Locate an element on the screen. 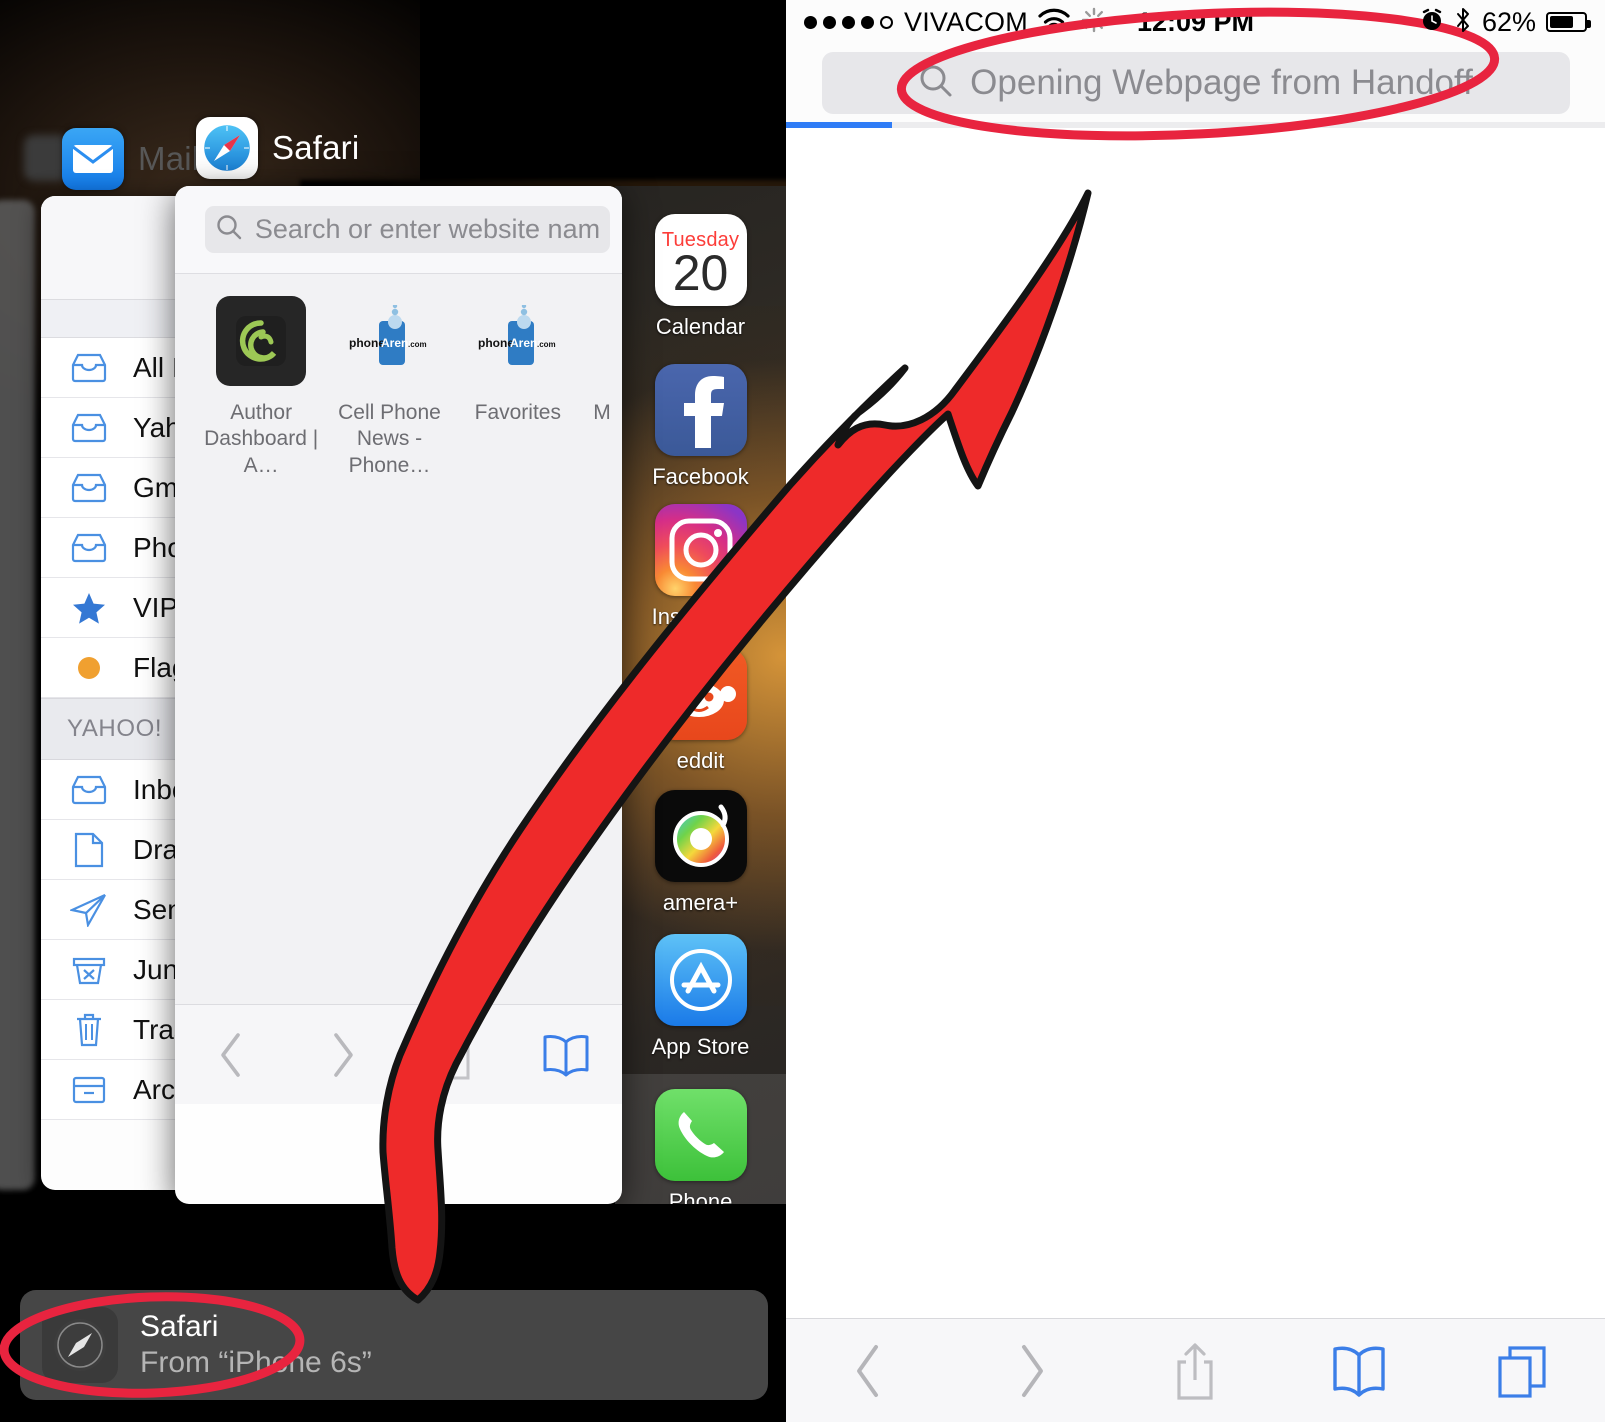 The width and height of the screenshot is (1605, 1422). home-app-reddit: eddit is located at coordinates (700, 711).